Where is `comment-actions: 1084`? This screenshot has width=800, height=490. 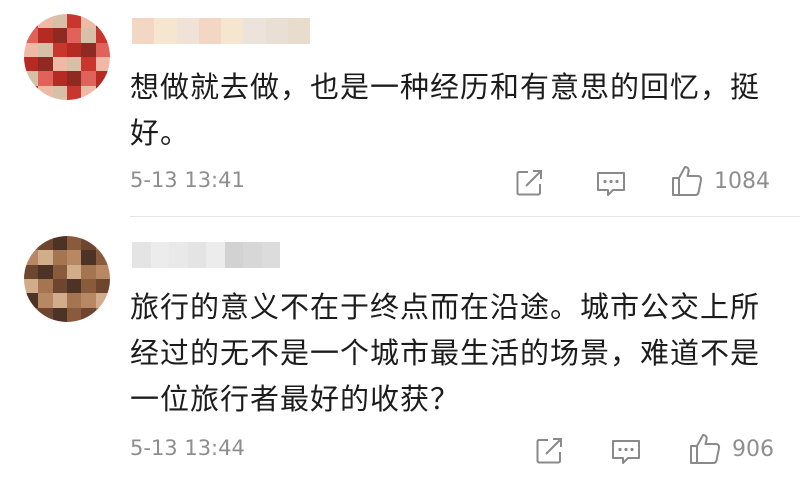
comment-actions: 1084 is located at coordinates (400, 182).